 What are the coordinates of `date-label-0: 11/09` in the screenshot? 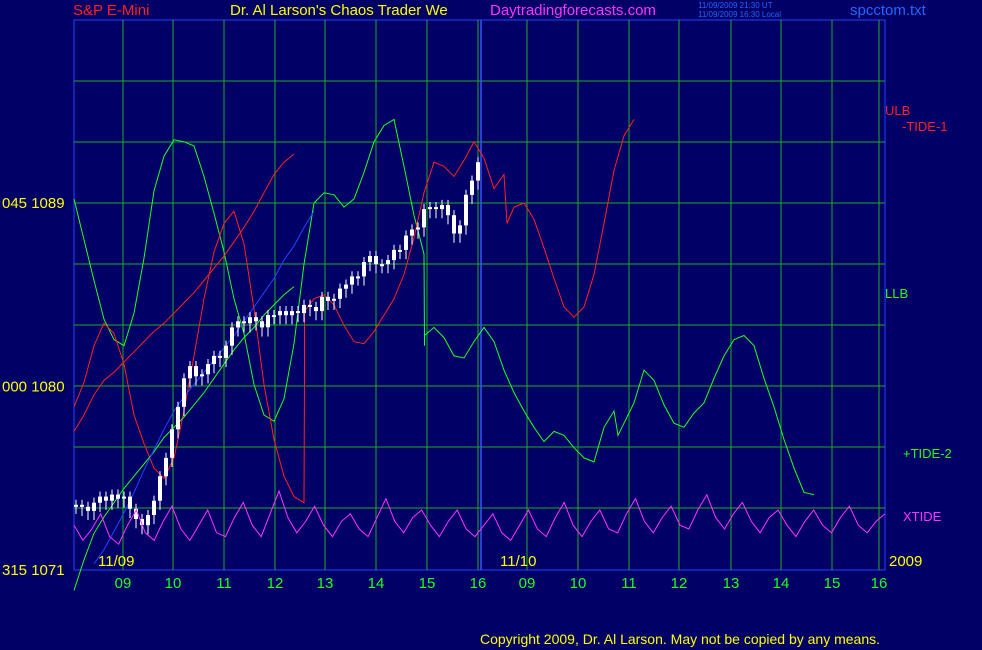 It's located at (116, 561).